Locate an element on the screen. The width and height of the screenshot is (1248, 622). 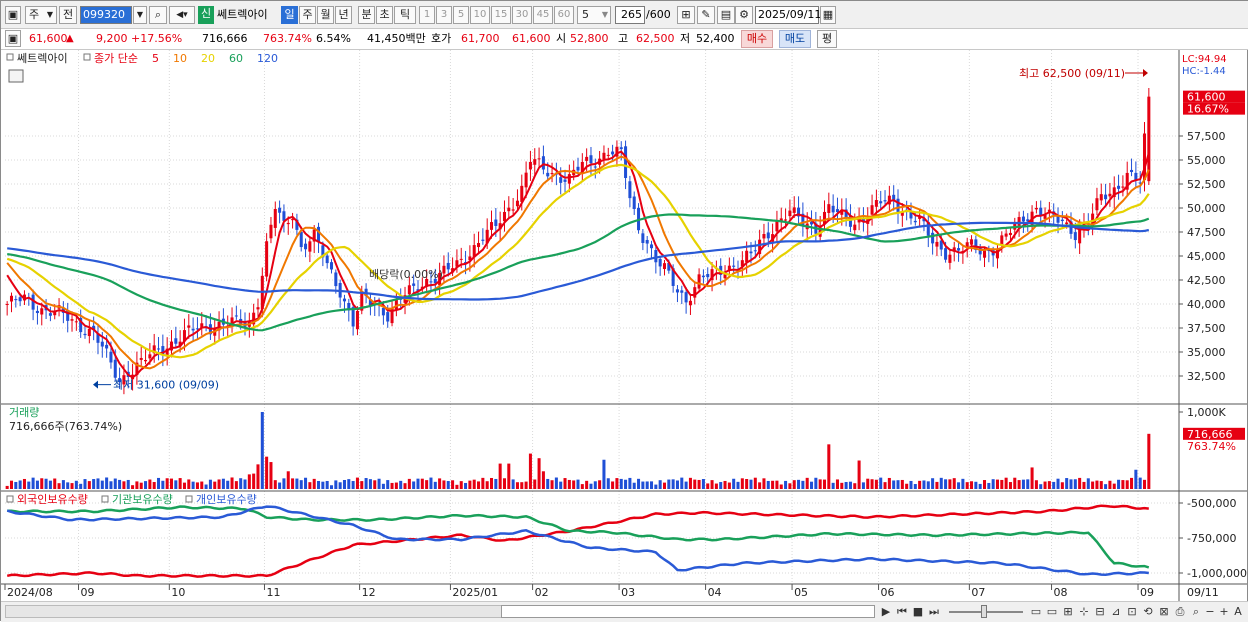
print-icon: ⎙ is located at coordinates (1180, 612).